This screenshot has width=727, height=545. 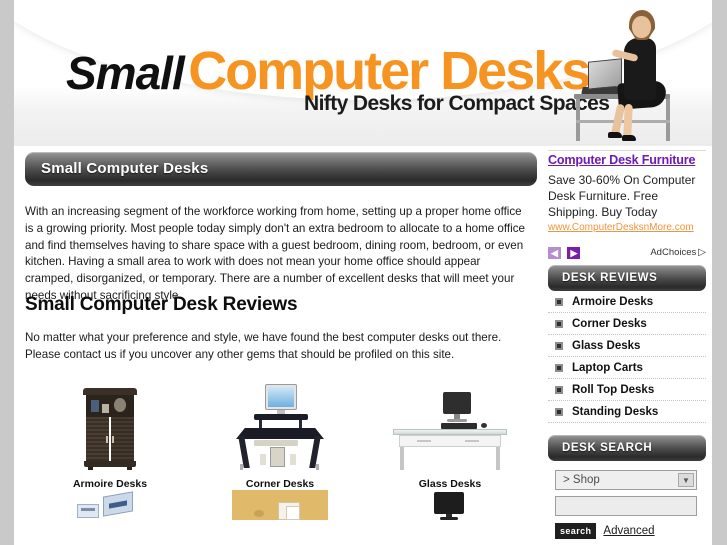 I want to click on product-row-1: Armoire Desks Corner Desks Glass Desks, so click(x=281, y=435).